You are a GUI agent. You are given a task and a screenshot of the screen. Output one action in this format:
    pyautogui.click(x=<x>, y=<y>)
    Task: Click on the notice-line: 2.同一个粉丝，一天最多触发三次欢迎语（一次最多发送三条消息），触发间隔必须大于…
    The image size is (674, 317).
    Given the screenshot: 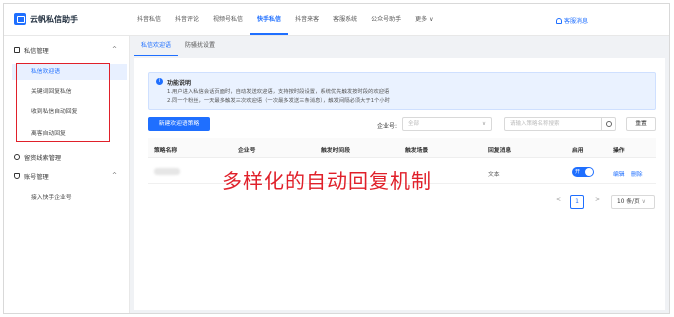 What is the action you would take?
    pyautogui.click(x=278, y=101)
    